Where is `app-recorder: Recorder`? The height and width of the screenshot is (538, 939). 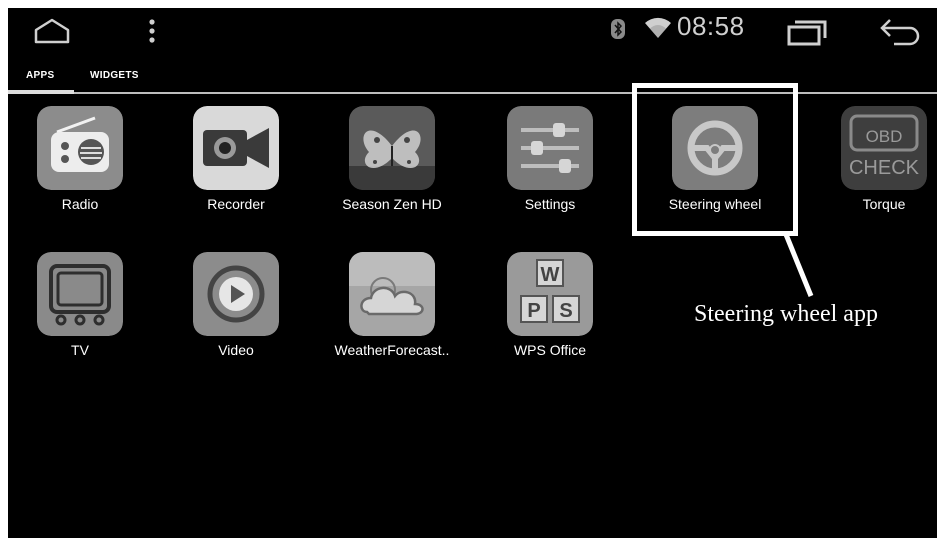
app-recorder: Recorder is located at coordinates (236, 171).